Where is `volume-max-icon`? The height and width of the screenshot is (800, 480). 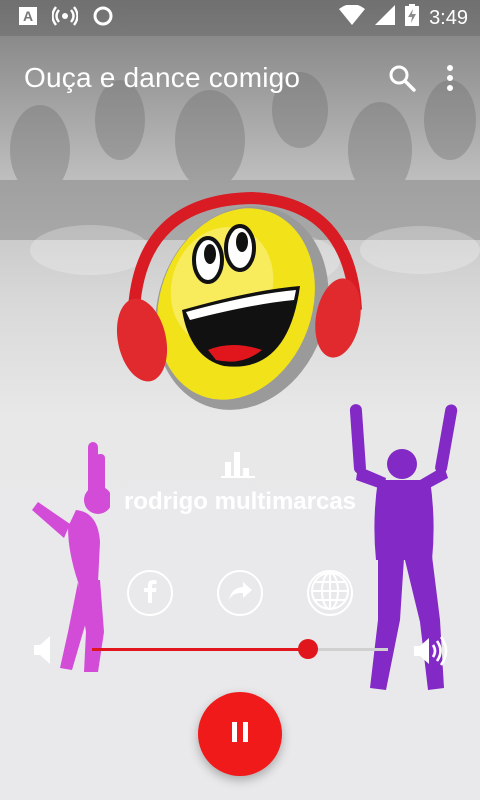
volume-max-icon is located at coordinates (431, 653).